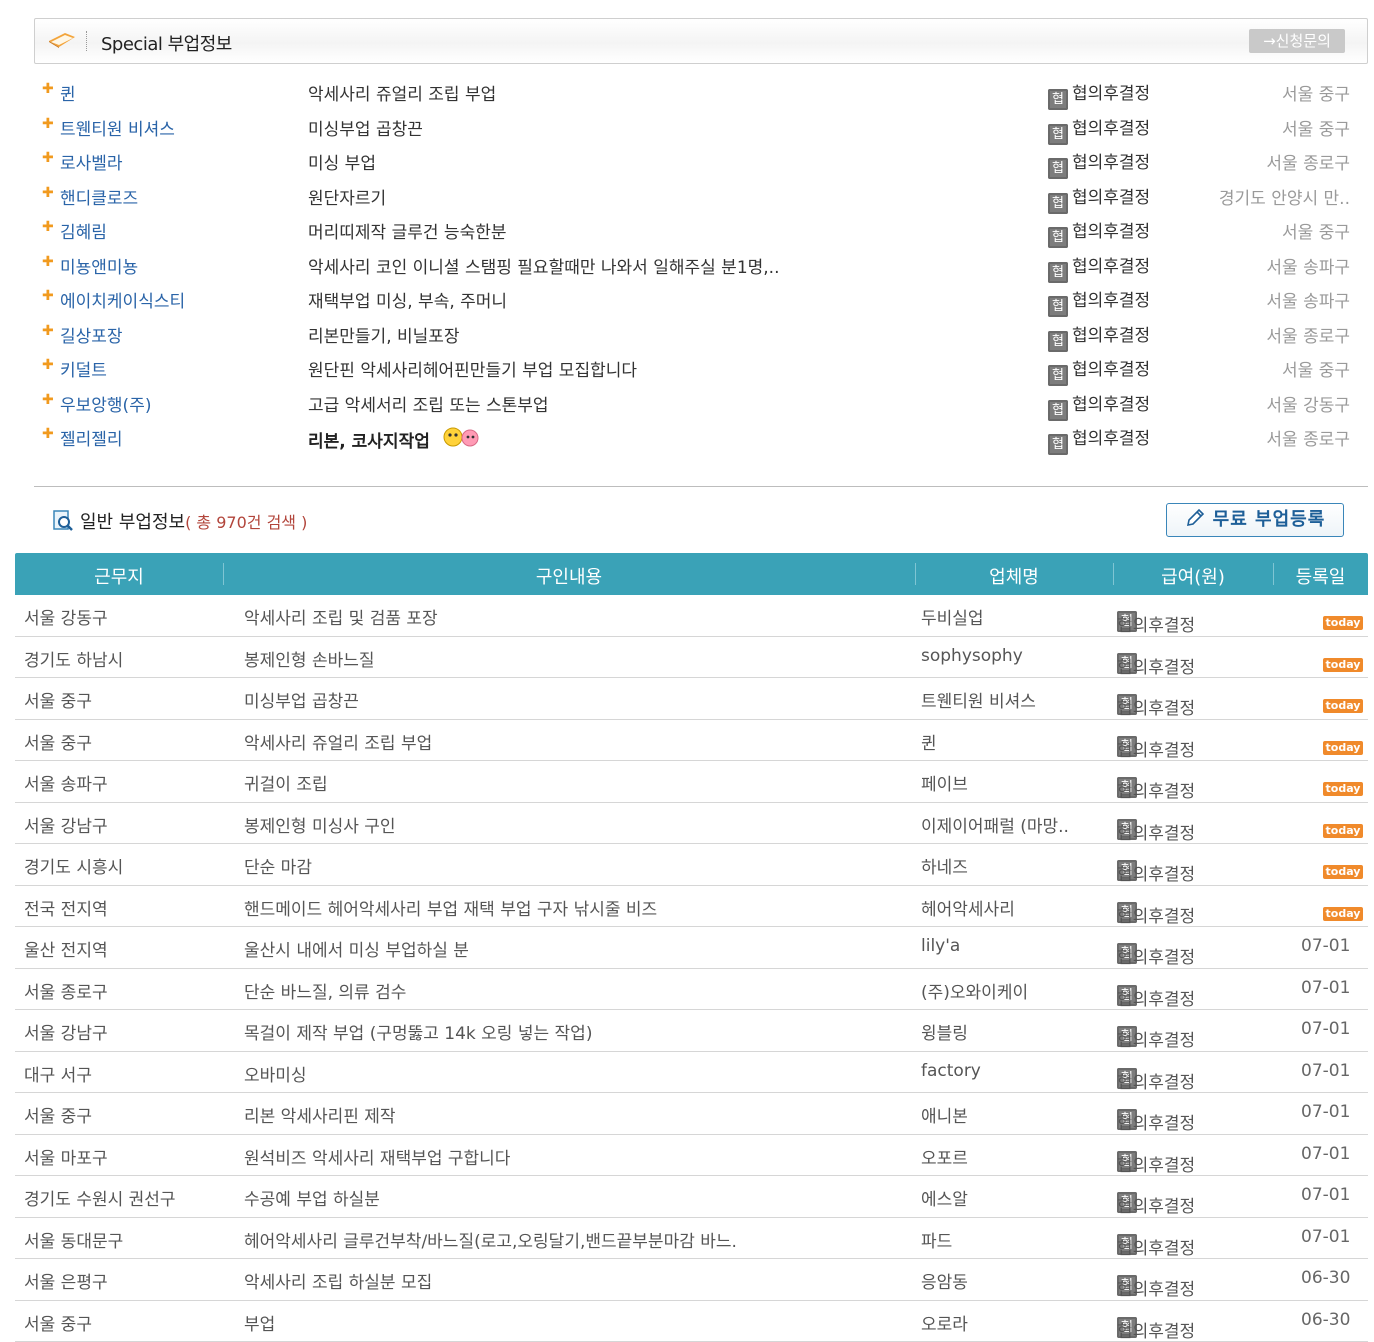  What do you see at coordinates (700, 333) in the screenshot?
I see `special-row: ✚길상포장리본만들기, 비닐포장협협의후결정서울 종로구` at bounding box center [700, 333].